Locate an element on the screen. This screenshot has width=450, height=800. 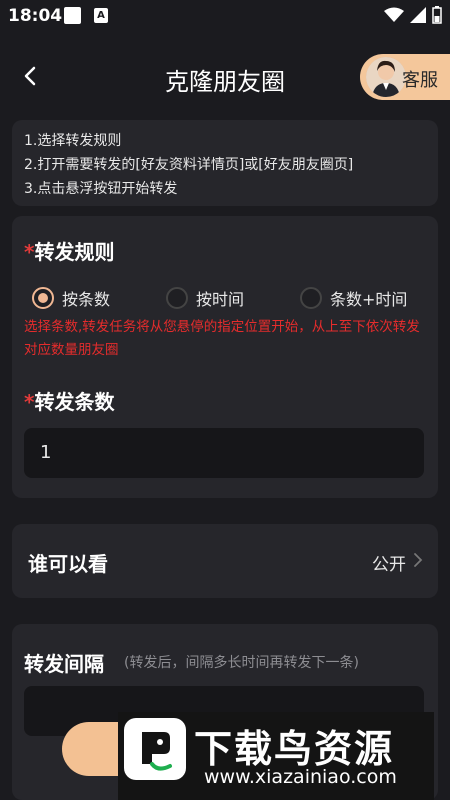
instruction-line: 1.选择转发规则 is located at coordinates (73, 141).